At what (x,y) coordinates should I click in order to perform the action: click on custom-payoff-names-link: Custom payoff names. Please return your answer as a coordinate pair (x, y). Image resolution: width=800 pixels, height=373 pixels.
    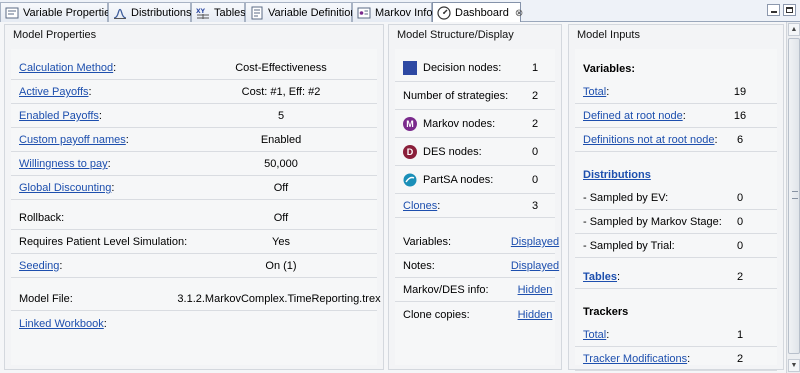
    Looking at the image, I should click on (72, 140).